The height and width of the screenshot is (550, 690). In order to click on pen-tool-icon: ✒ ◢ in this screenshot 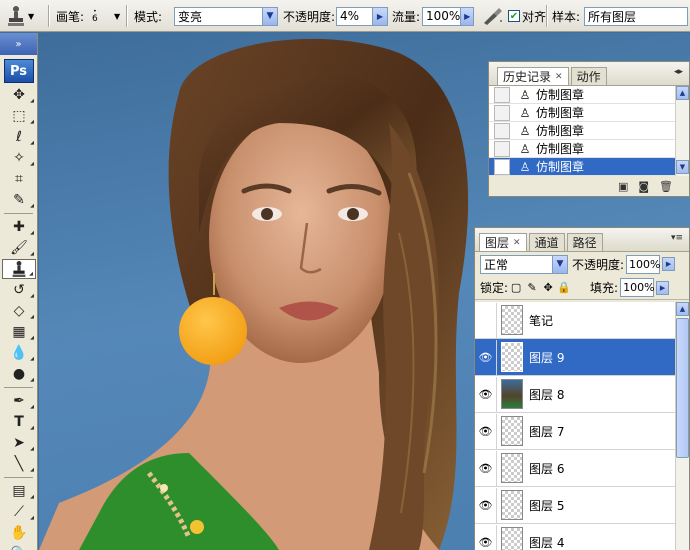, I will do `click(19, 401)`.